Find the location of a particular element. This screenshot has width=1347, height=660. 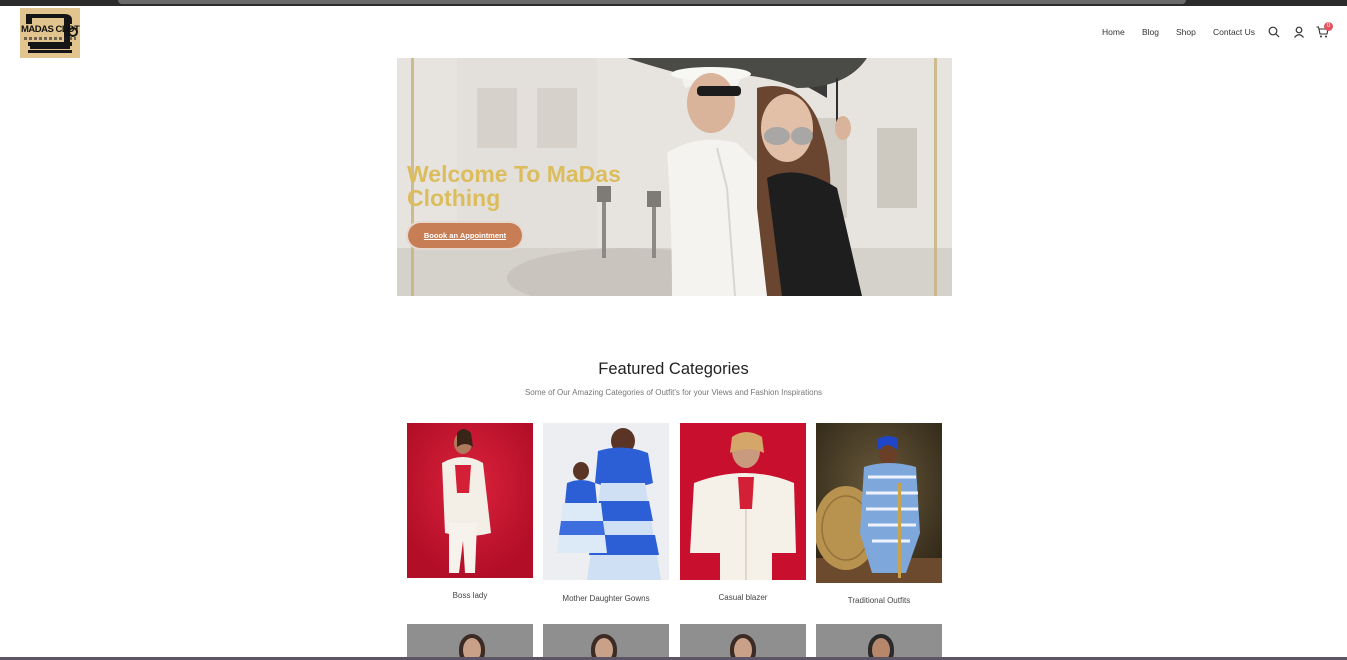

logo-tagline-mark is located at coordinates (50, 38).